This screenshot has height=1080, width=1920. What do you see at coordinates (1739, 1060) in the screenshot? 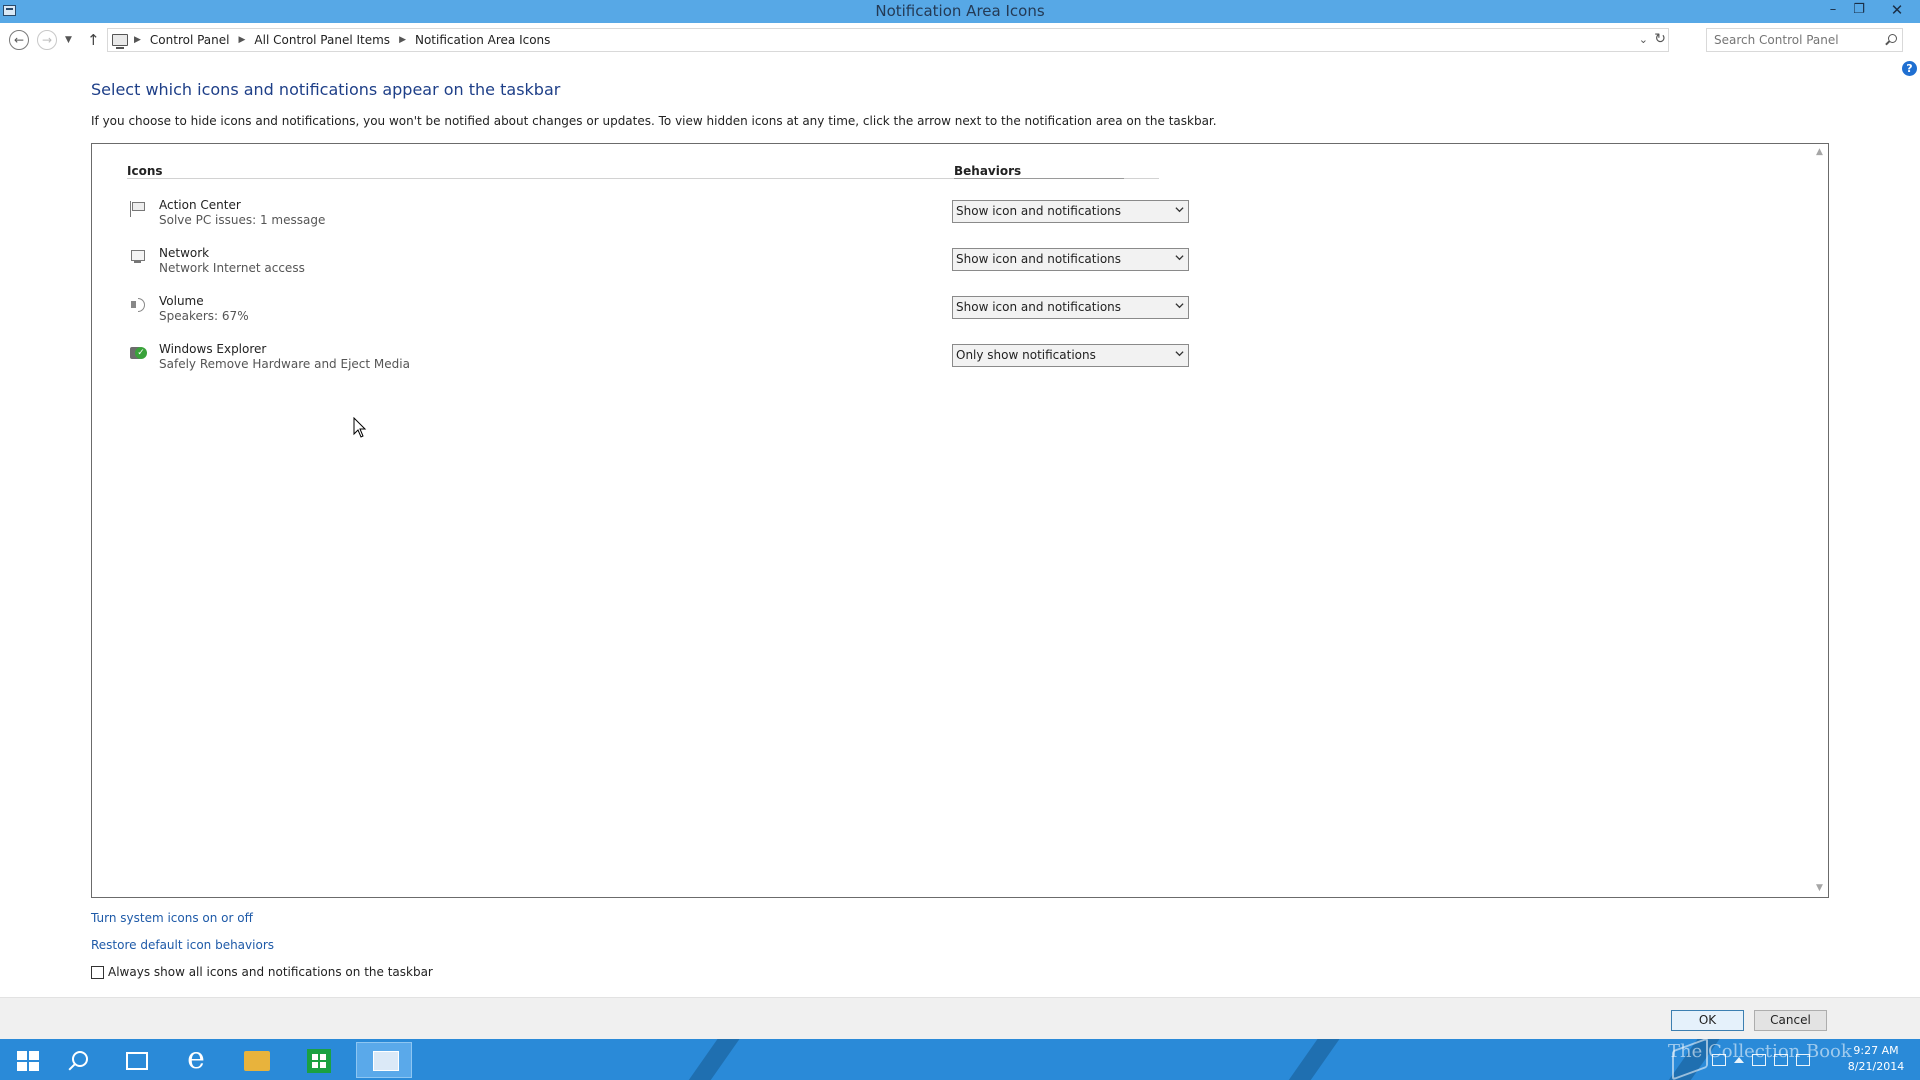
I see `show-hidden-icons-icon` at bounding box center [1739, 1060].